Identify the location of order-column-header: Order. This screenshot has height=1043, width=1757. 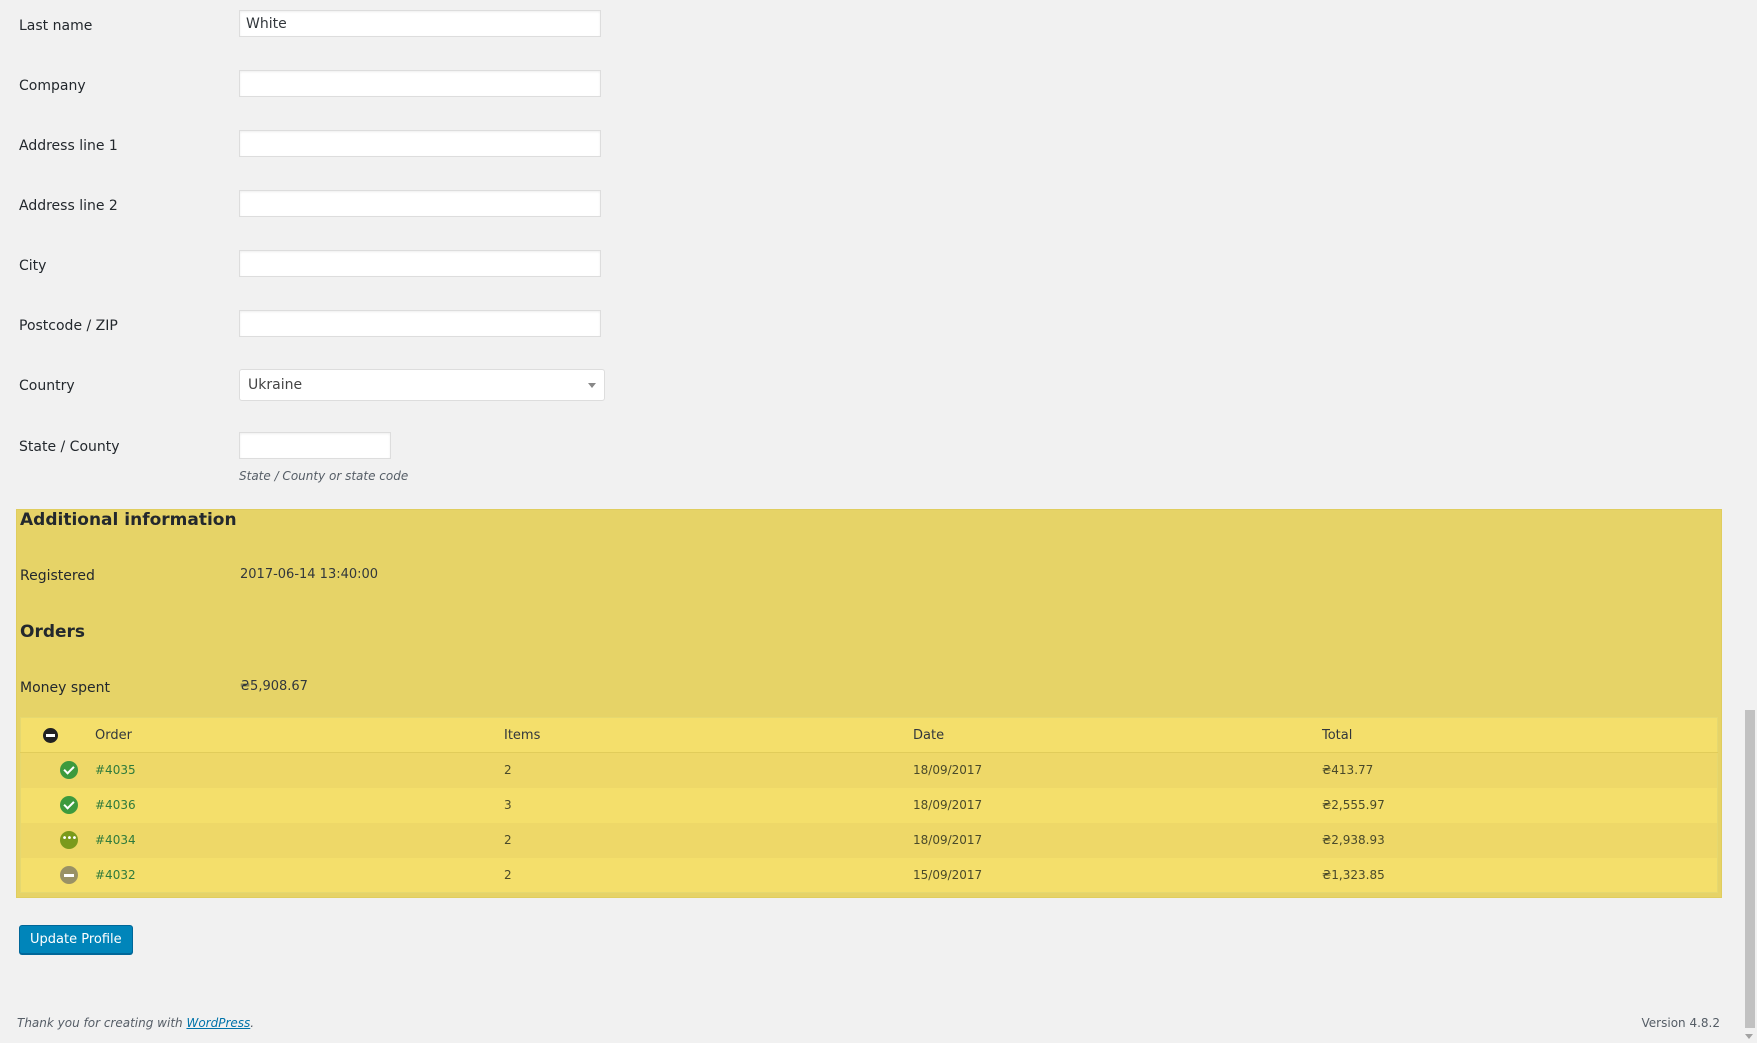
(113, 735).